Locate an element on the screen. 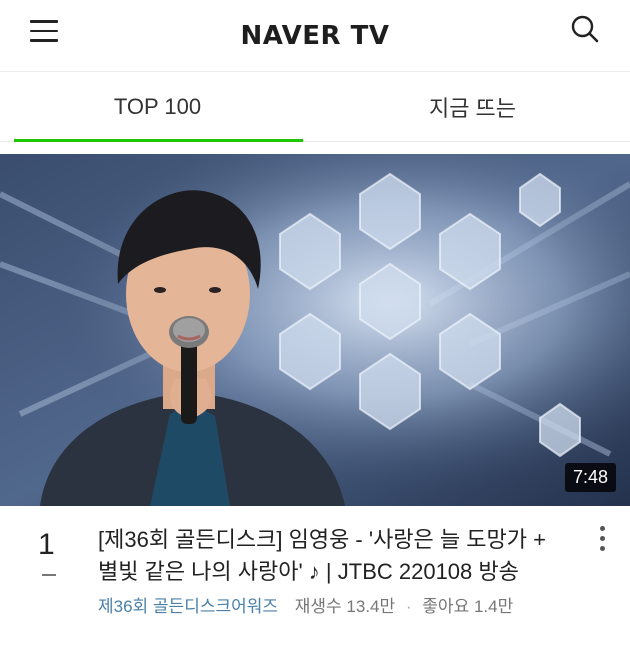  like-count: 좋아요 1.4만 is located at coordinates (468, 606).